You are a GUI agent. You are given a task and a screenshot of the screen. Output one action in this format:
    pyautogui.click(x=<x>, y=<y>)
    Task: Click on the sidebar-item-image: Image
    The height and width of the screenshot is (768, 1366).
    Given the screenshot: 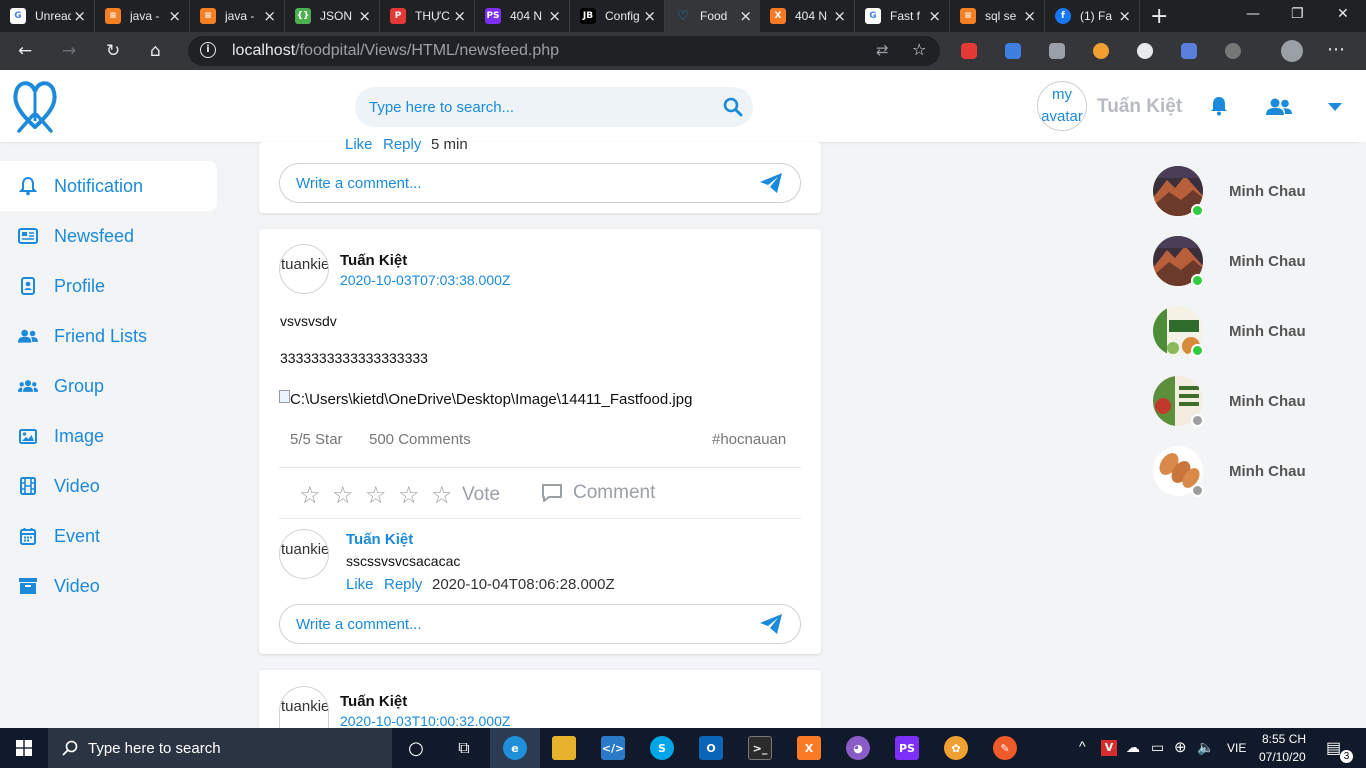 What is the action you would take?
    pyautogui.click(x=108, y=436)
    